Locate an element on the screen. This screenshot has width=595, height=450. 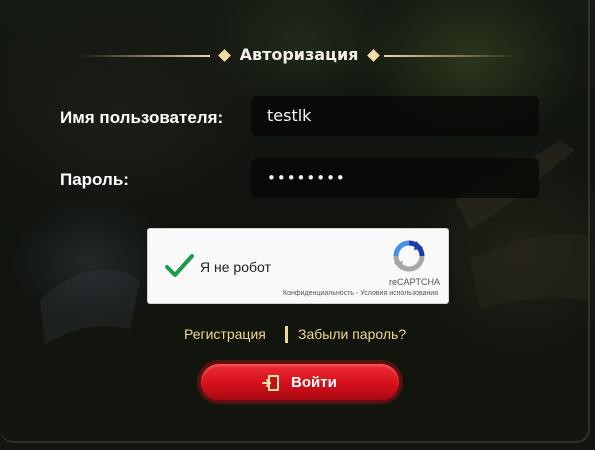
recaptcha-logo-icon is located at coordinates (409, 256).